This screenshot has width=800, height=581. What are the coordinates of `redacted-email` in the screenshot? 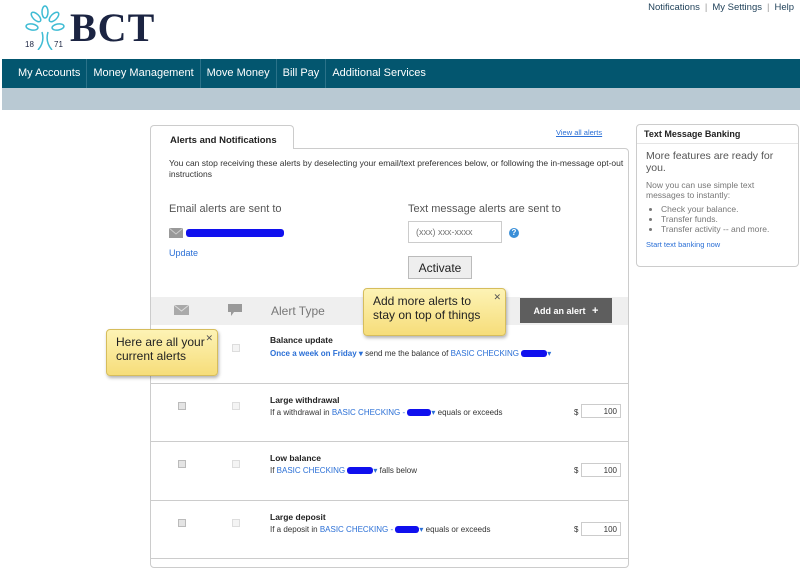 It's located at (235, 233).